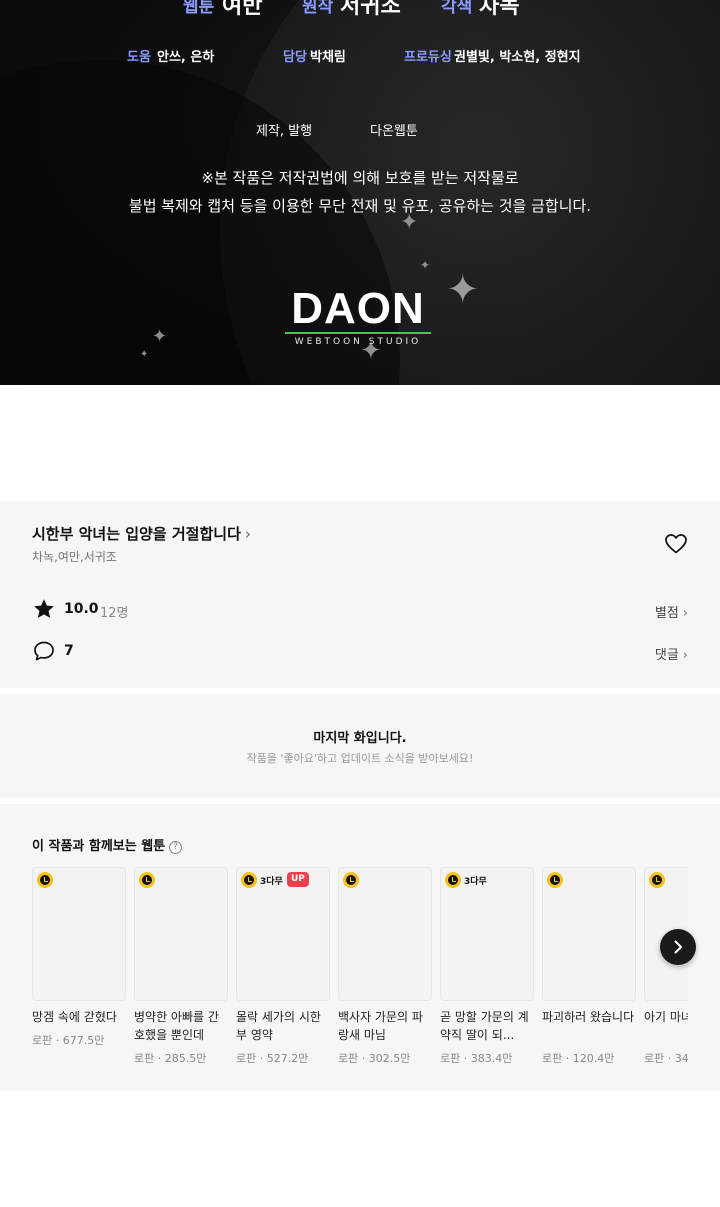  What do you see at coordinates (666, 972) in the screenshot?
I see `recommendation-card: 아기 마녀 메이커 로판 · 34` at bounding box center [666, 972].